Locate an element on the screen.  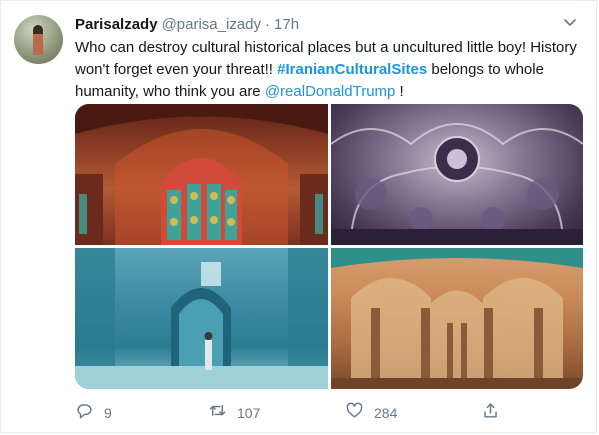
share-button is located at coordinates (490, 413).